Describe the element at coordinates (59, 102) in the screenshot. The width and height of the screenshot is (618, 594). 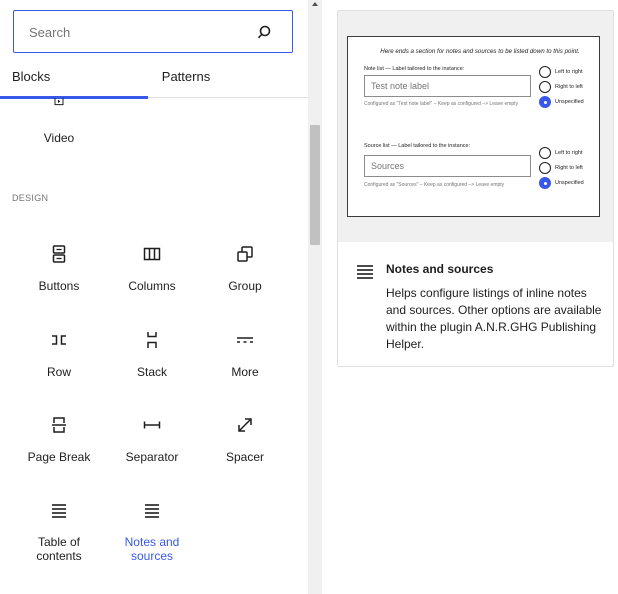
I see `video-icon` at that location.